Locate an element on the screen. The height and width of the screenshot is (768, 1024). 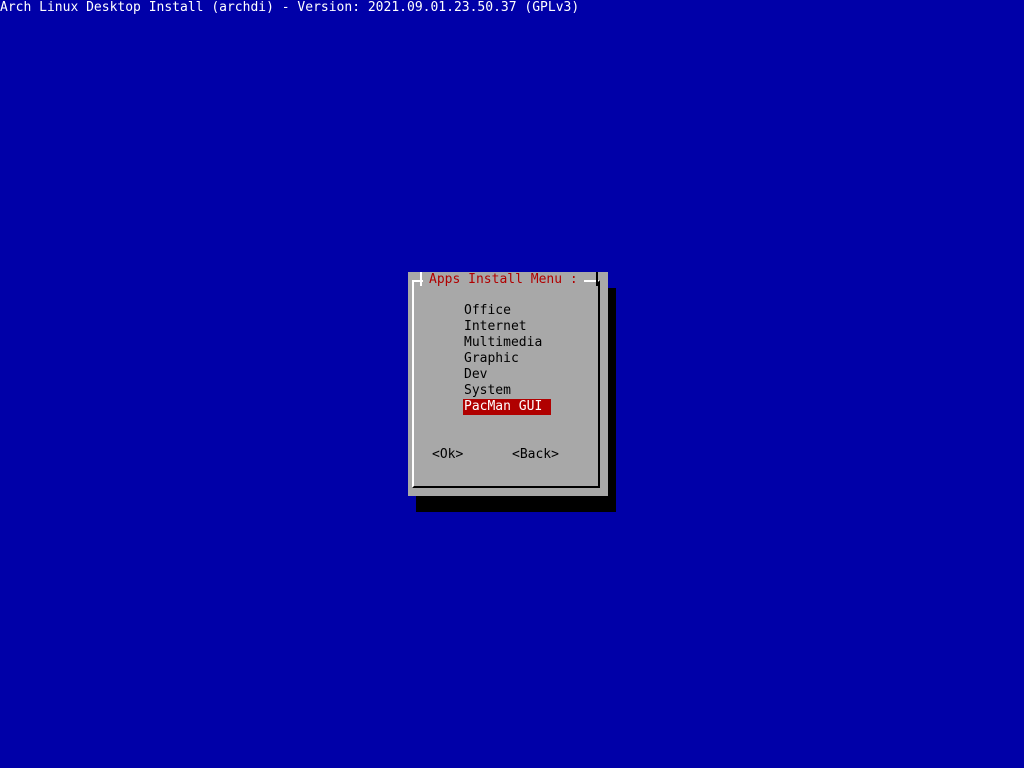
menu-item-office: Office is located at coordinates (507, 311).